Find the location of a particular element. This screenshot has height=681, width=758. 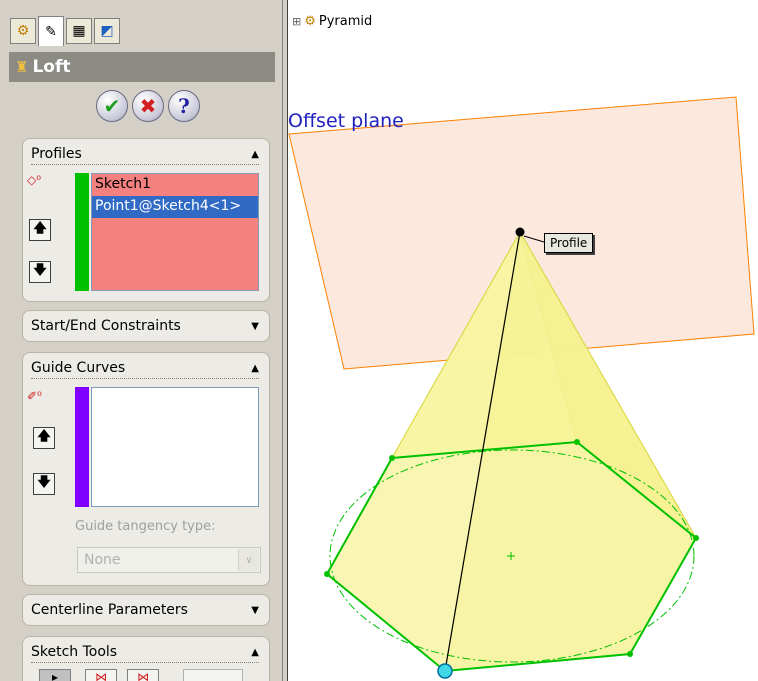

loft-icon: ♜ is located at coordinates (22, 67).